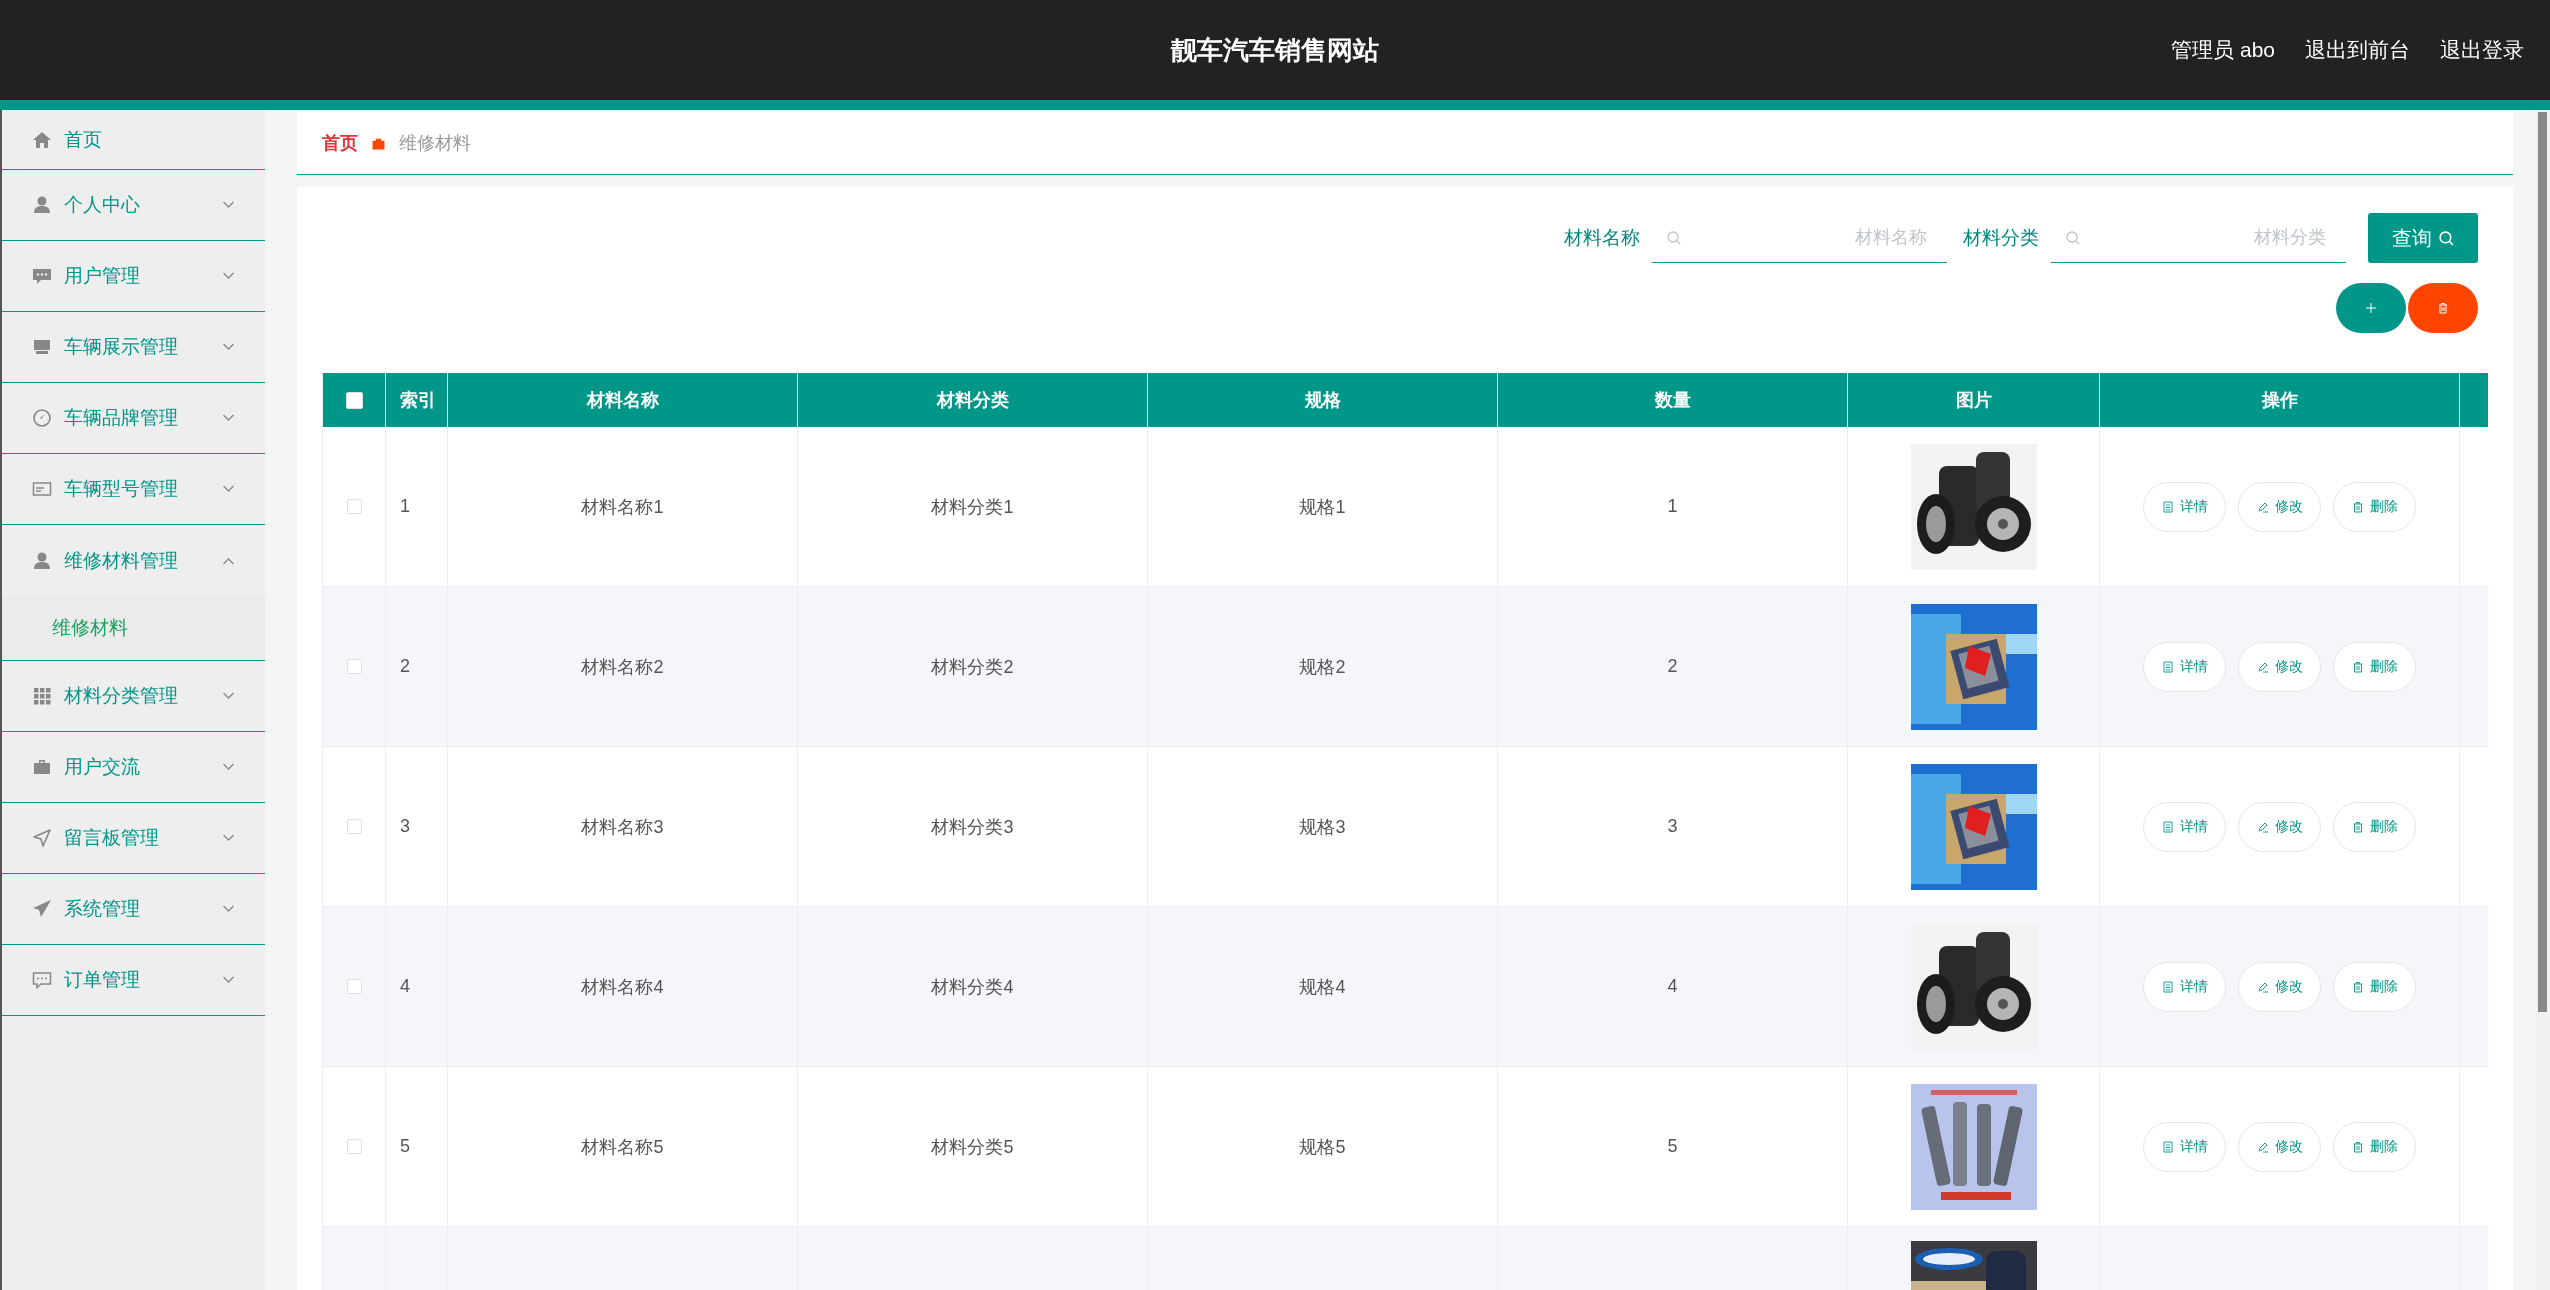  What do you see at coordinates (133, 767) in the screenshot?
I see `sidebar-item: 用户交流` at bounding box center [133, 767].